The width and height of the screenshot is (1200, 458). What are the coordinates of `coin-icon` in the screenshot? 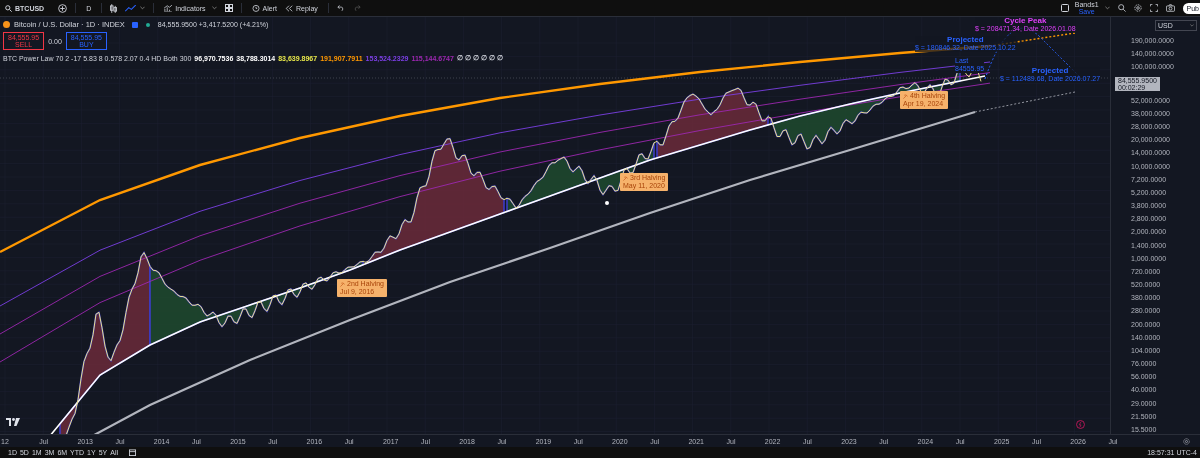 It's located at (6, 24).